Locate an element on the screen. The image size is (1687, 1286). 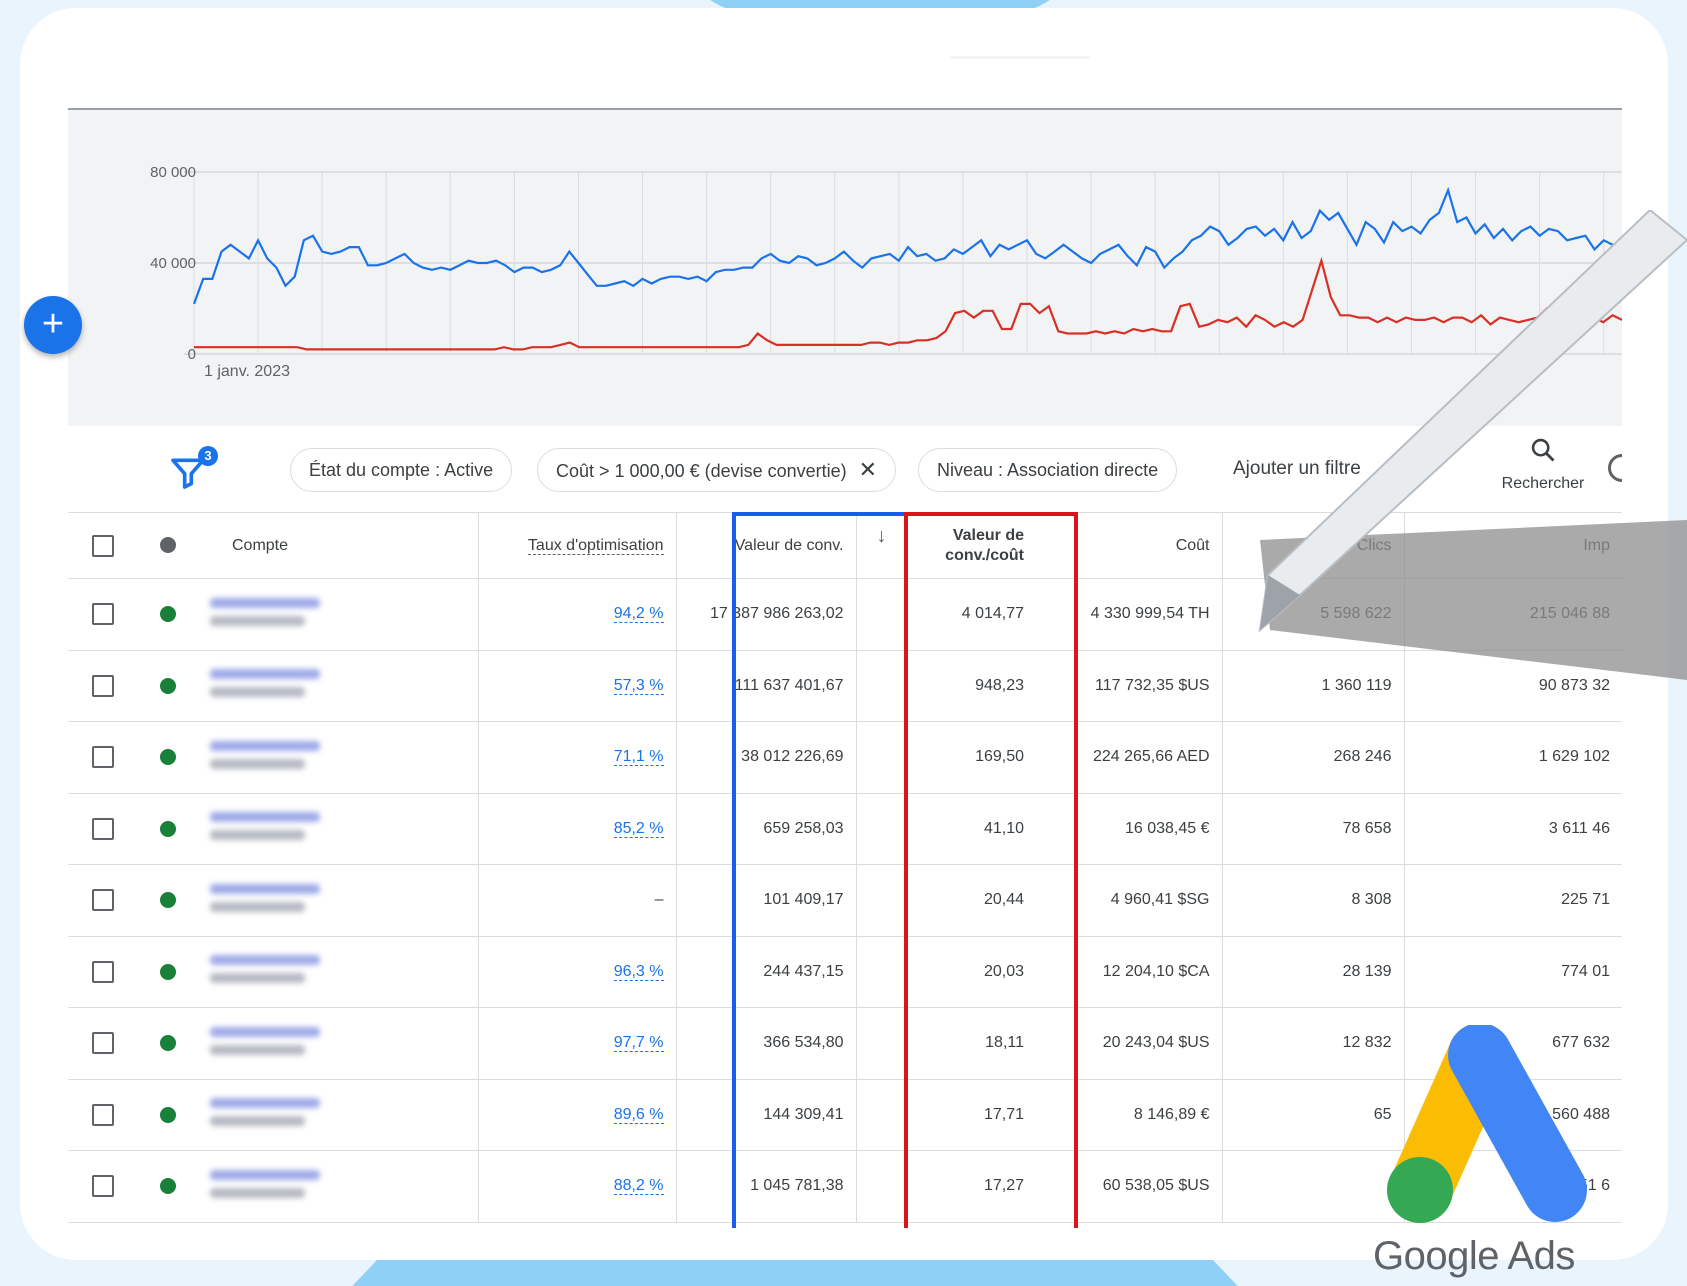
taux-cell: 96,3 % is located at coordinates (576, 972).